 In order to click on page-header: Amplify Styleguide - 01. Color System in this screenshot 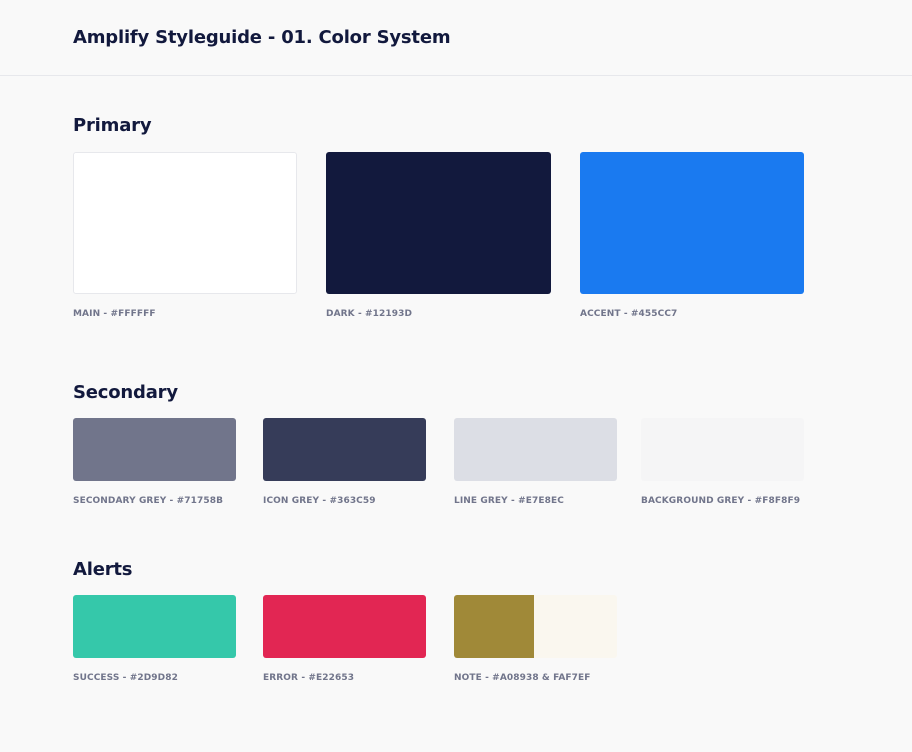, I will do `click(456, 38)`.